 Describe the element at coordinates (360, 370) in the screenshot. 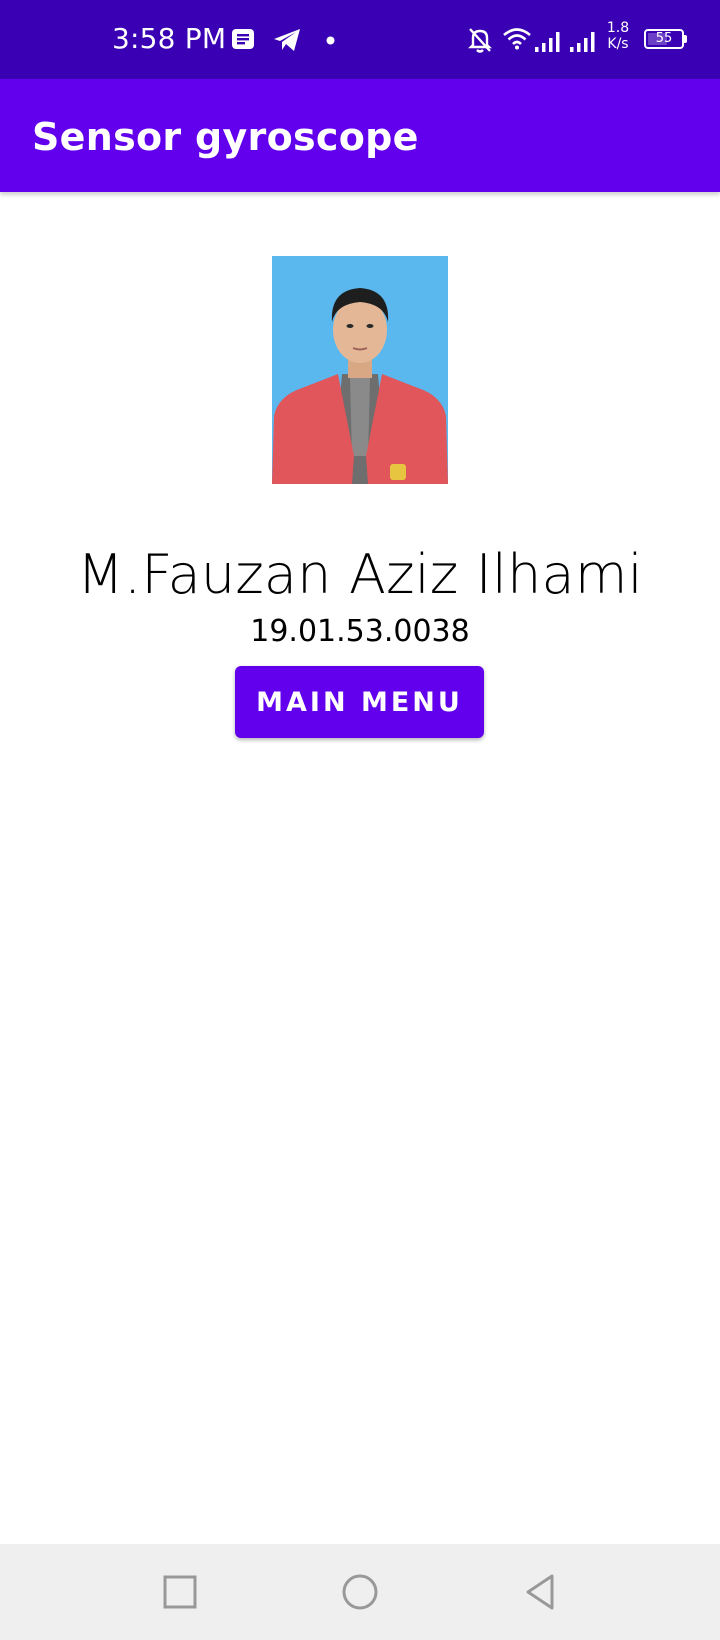

I see `profile-photo` at that location.